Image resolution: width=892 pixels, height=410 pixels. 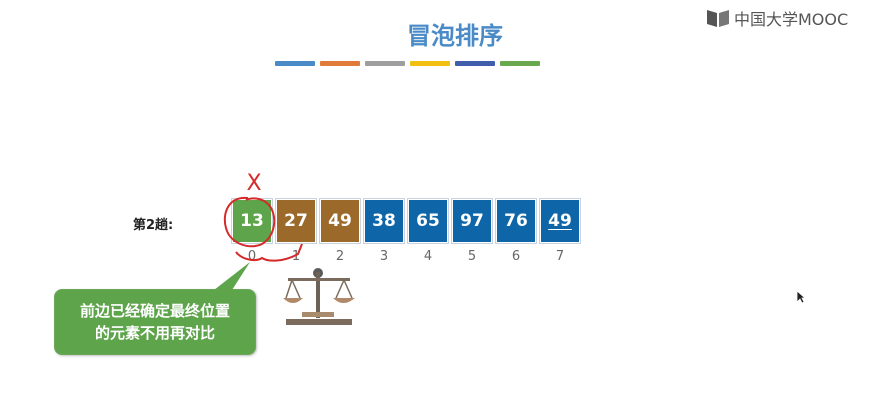 I want to click on mooc-logo: 中国大学MOOC, so click(x=777, y=18).